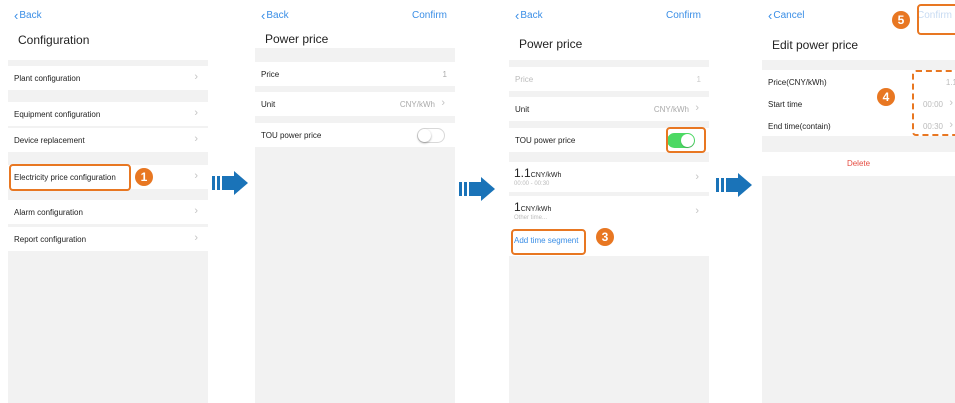 Image resolution: width=955 pixels, height=403 pixels. What do you see at coordinates (108, 30) in the screenshot?
I see `screen-header: ‹ Back Configuration` at bounding box center [108, 30].